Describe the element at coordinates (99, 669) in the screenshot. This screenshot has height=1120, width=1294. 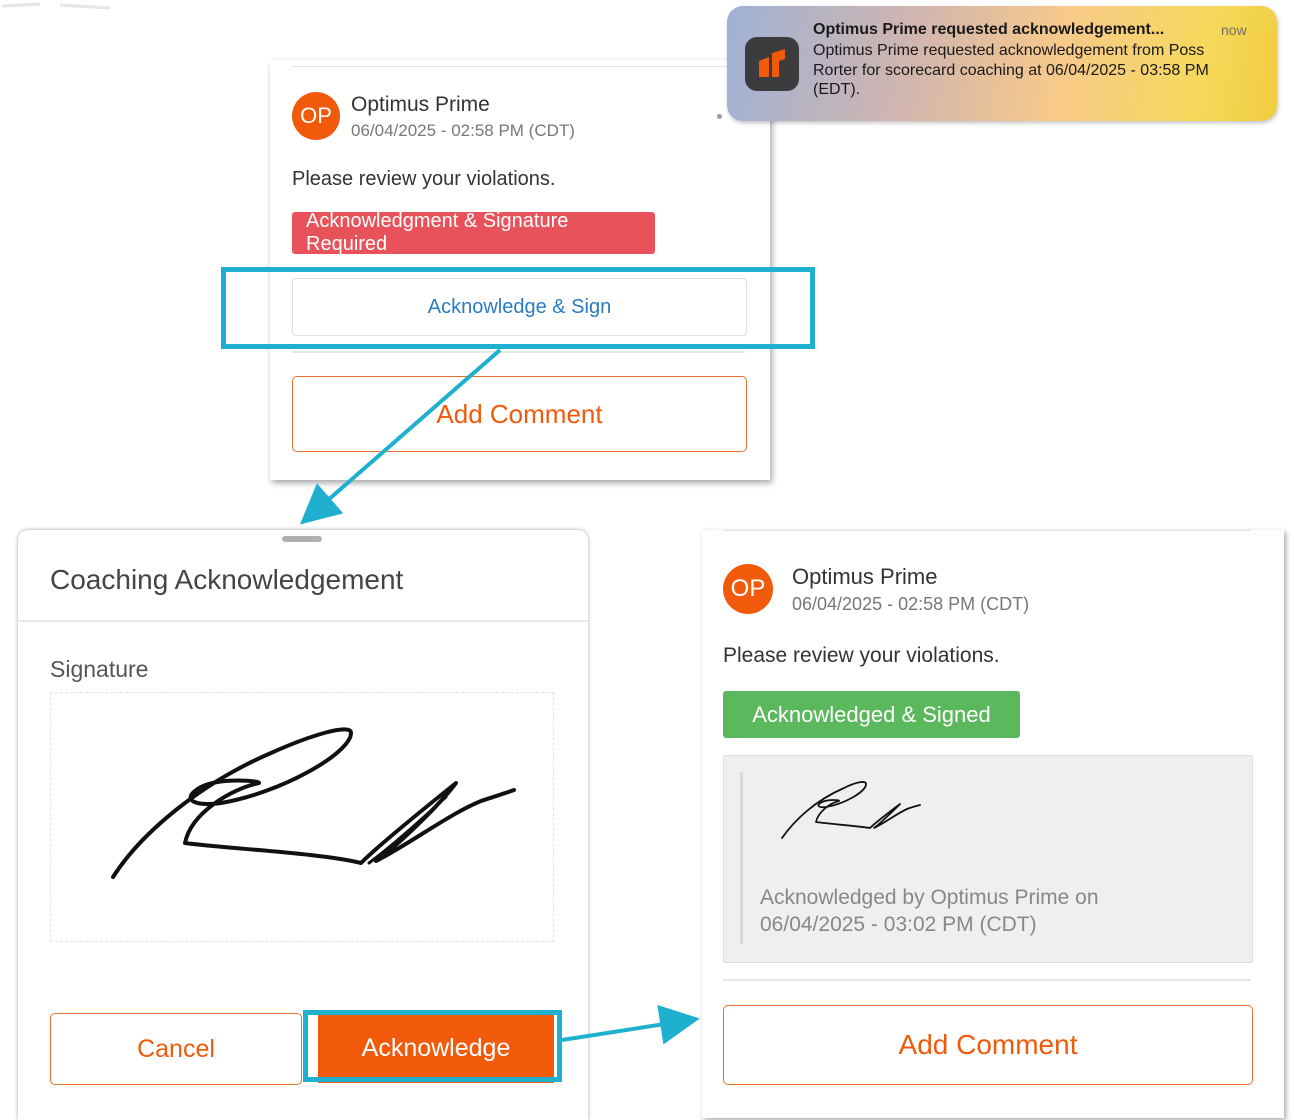
I see `signature-label: Signature` at that location.